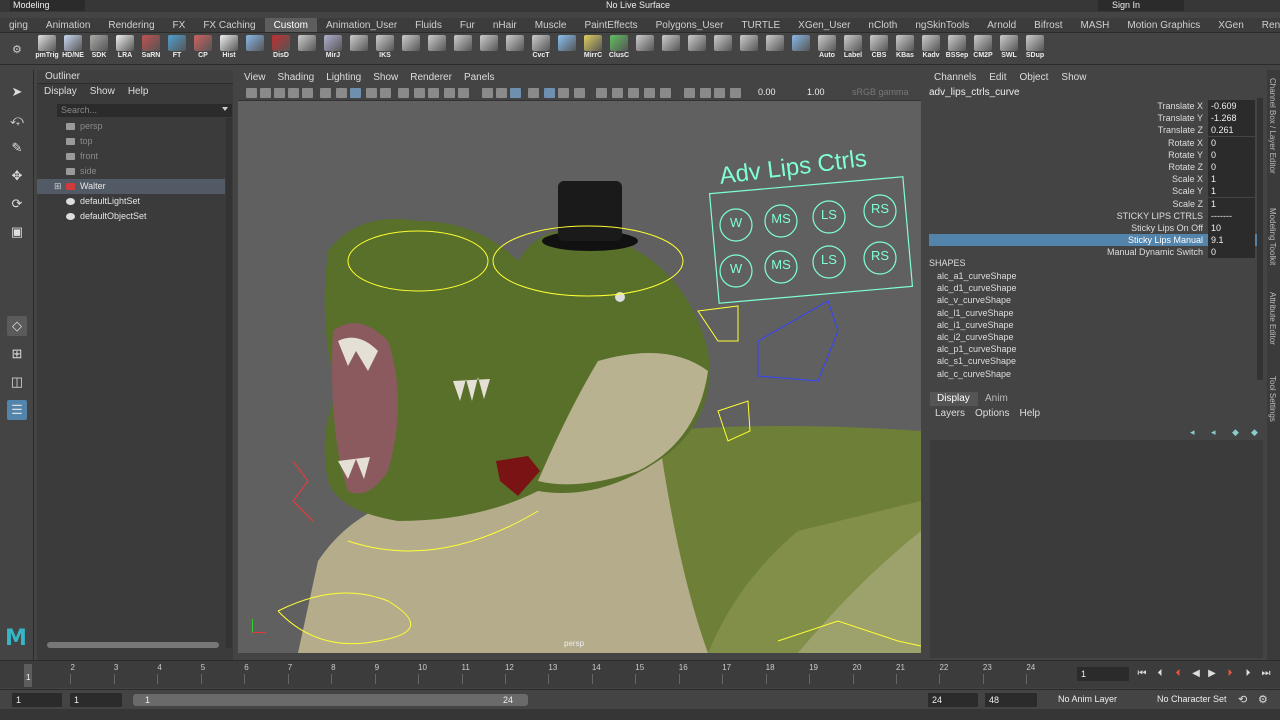  I want to click on expand-icon: ⊞, so click(58, 186).